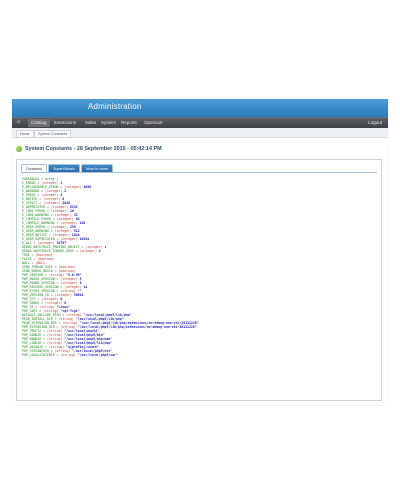 The image size is (400, 500). Describe the element at coordinates (200, 108) in the screenshot. I see `admin-header: Administration` at that location.